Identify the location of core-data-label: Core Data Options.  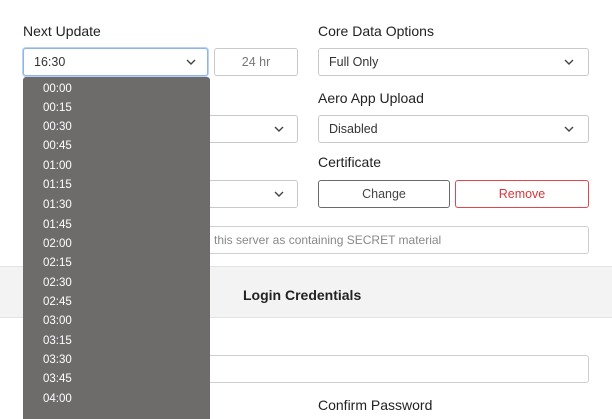
(376, 31).